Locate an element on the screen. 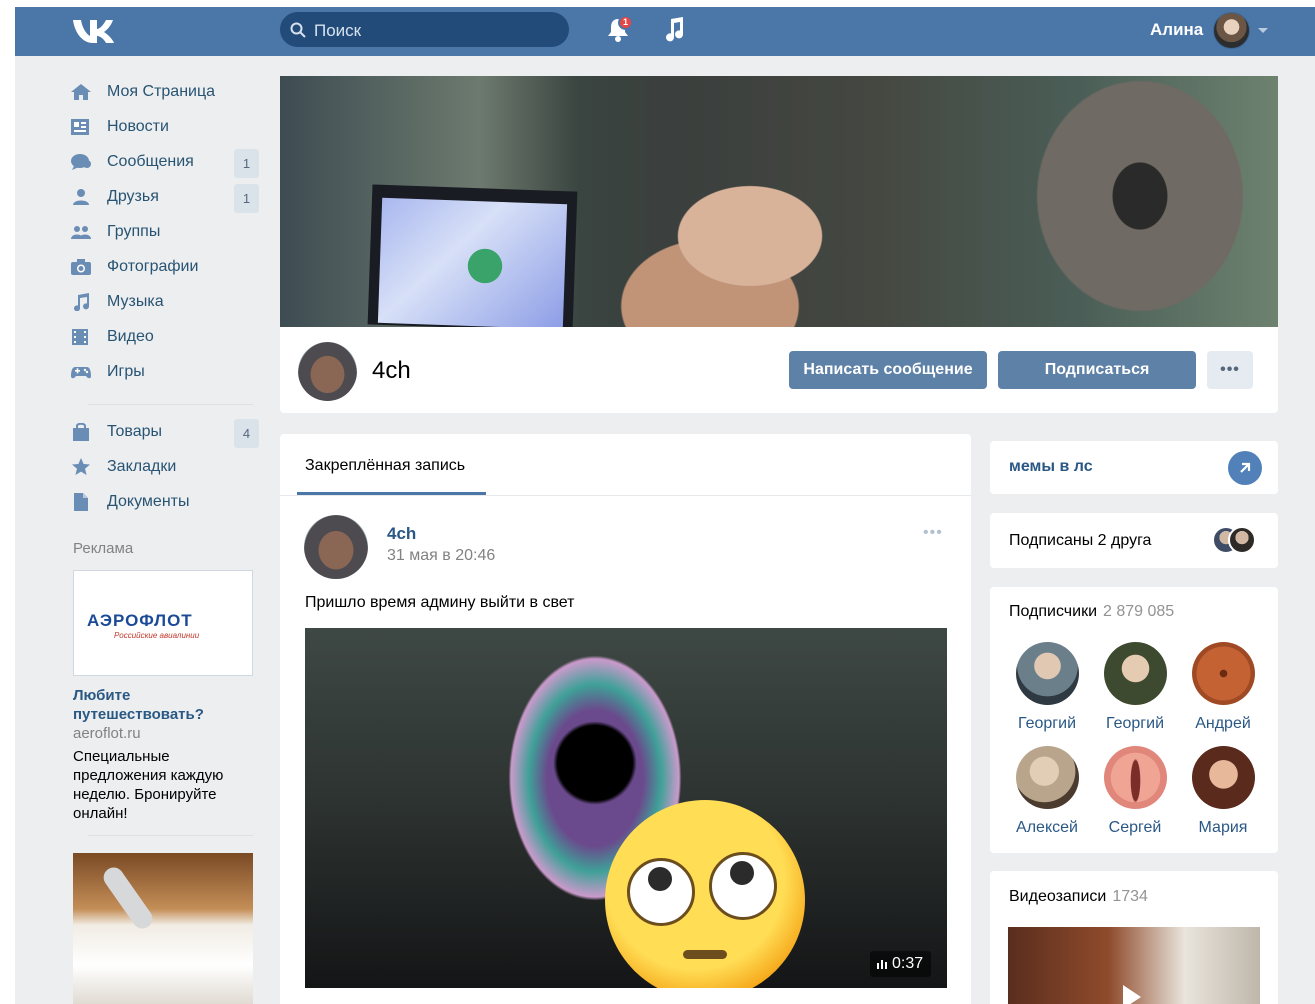  play-icon is located at coordinates (1132, 994).